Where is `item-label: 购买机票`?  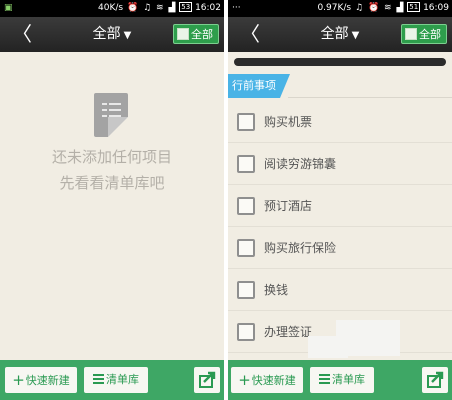
item-label: 购买机票 is located at coordinates (288, 122).